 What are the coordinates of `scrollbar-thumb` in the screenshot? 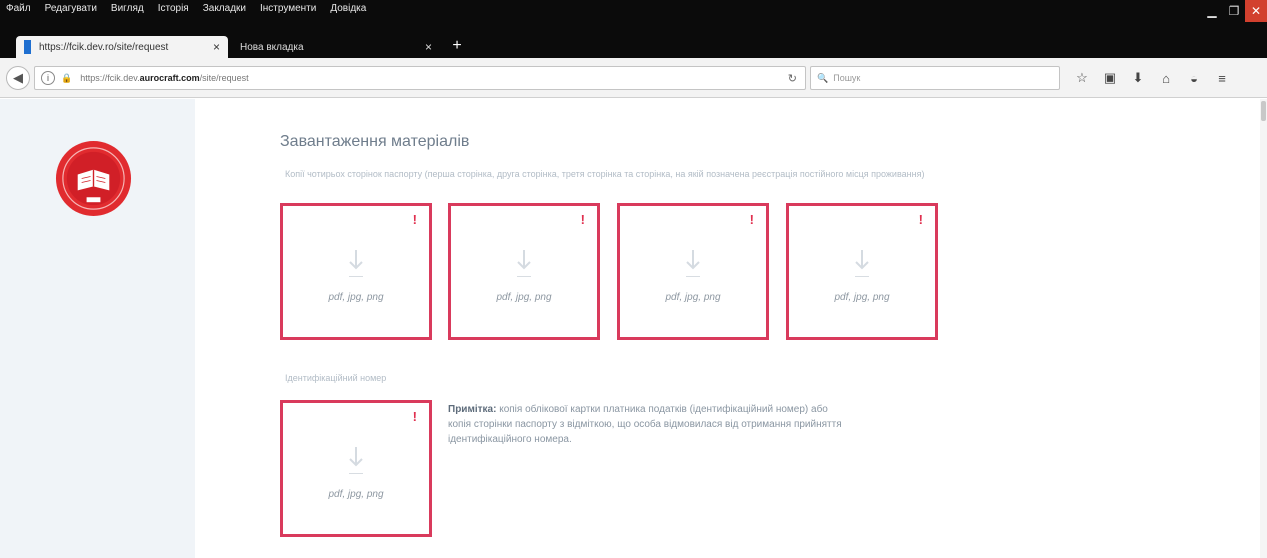 It's located at (1263, 111).